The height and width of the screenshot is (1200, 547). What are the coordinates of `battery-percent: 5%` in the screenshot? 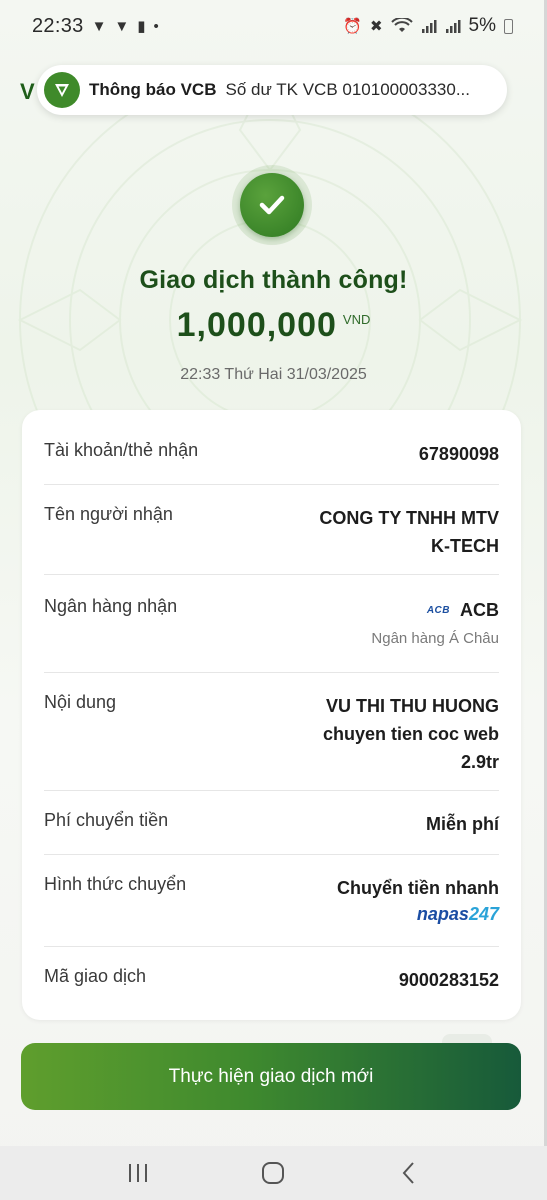 It's located at (482, 25).